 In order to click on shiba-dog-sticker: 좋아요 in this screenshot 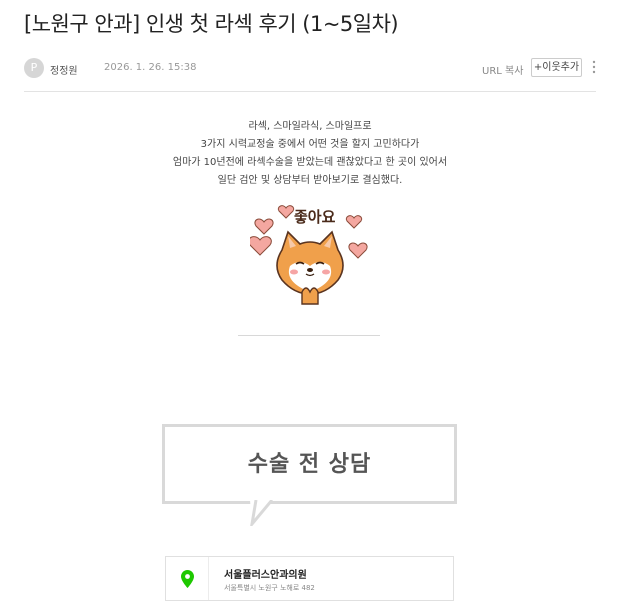, I will do `click(309, 255)`.